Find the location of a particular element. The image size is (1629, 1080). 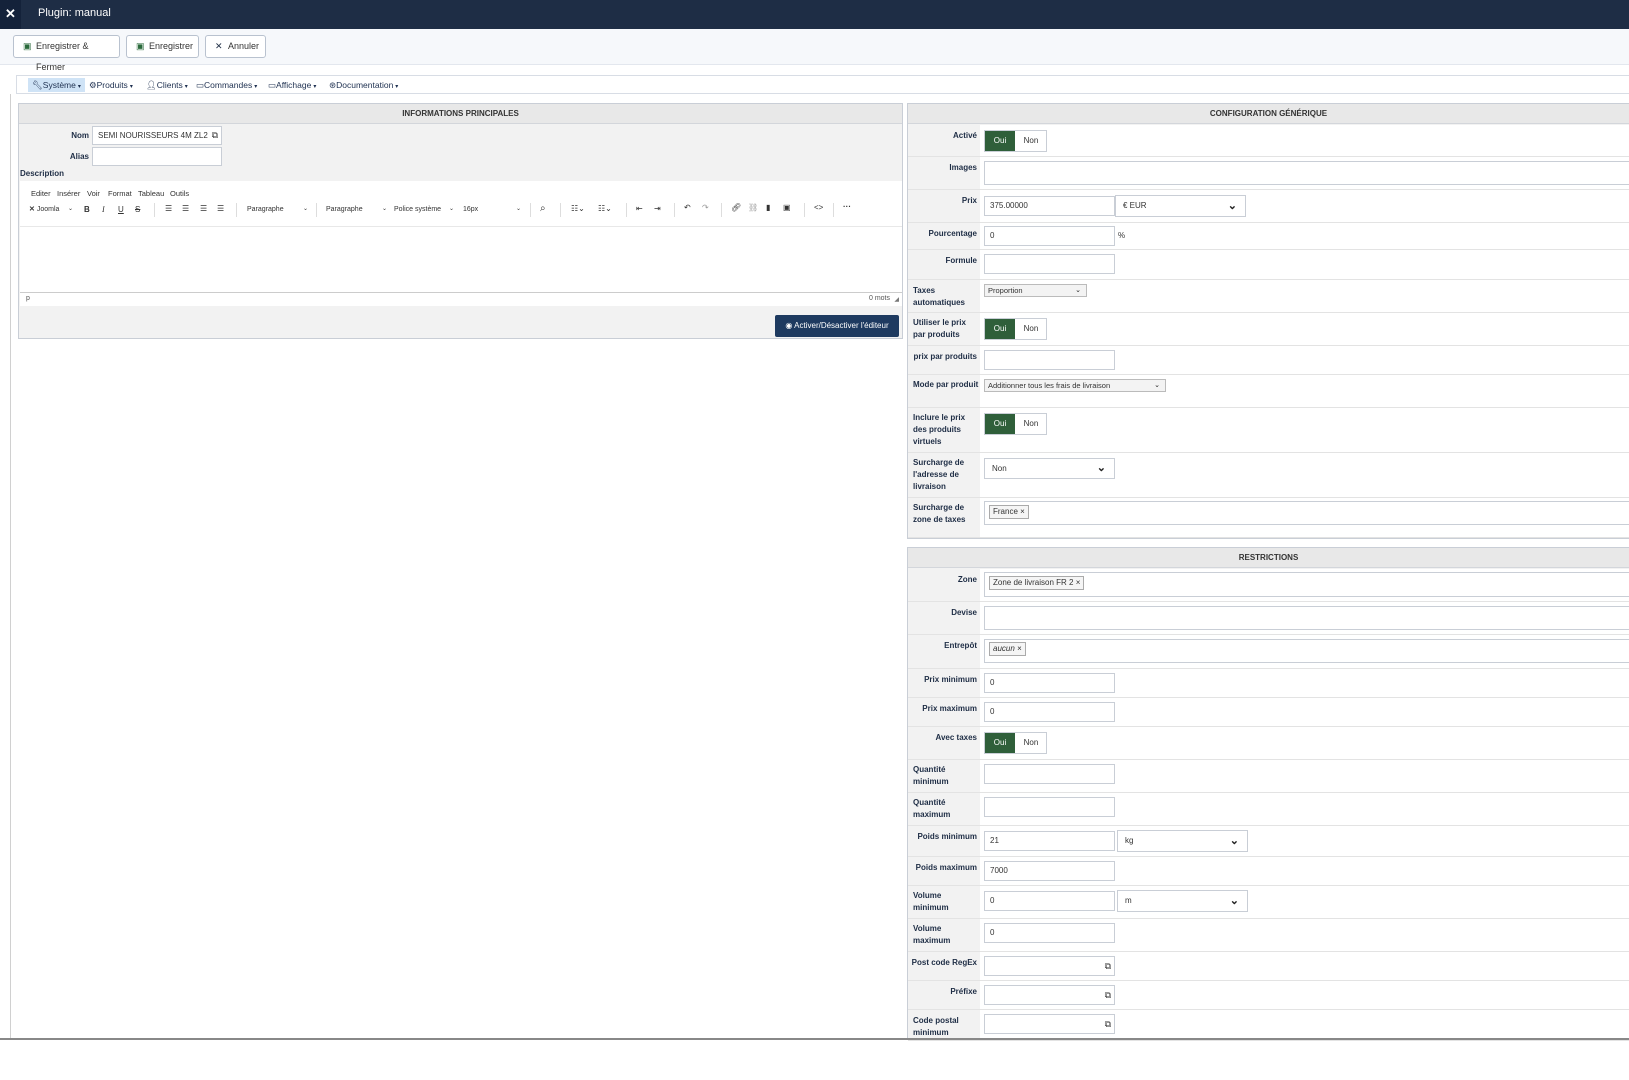

min-qty-input is located at coordinates (1049, 774).